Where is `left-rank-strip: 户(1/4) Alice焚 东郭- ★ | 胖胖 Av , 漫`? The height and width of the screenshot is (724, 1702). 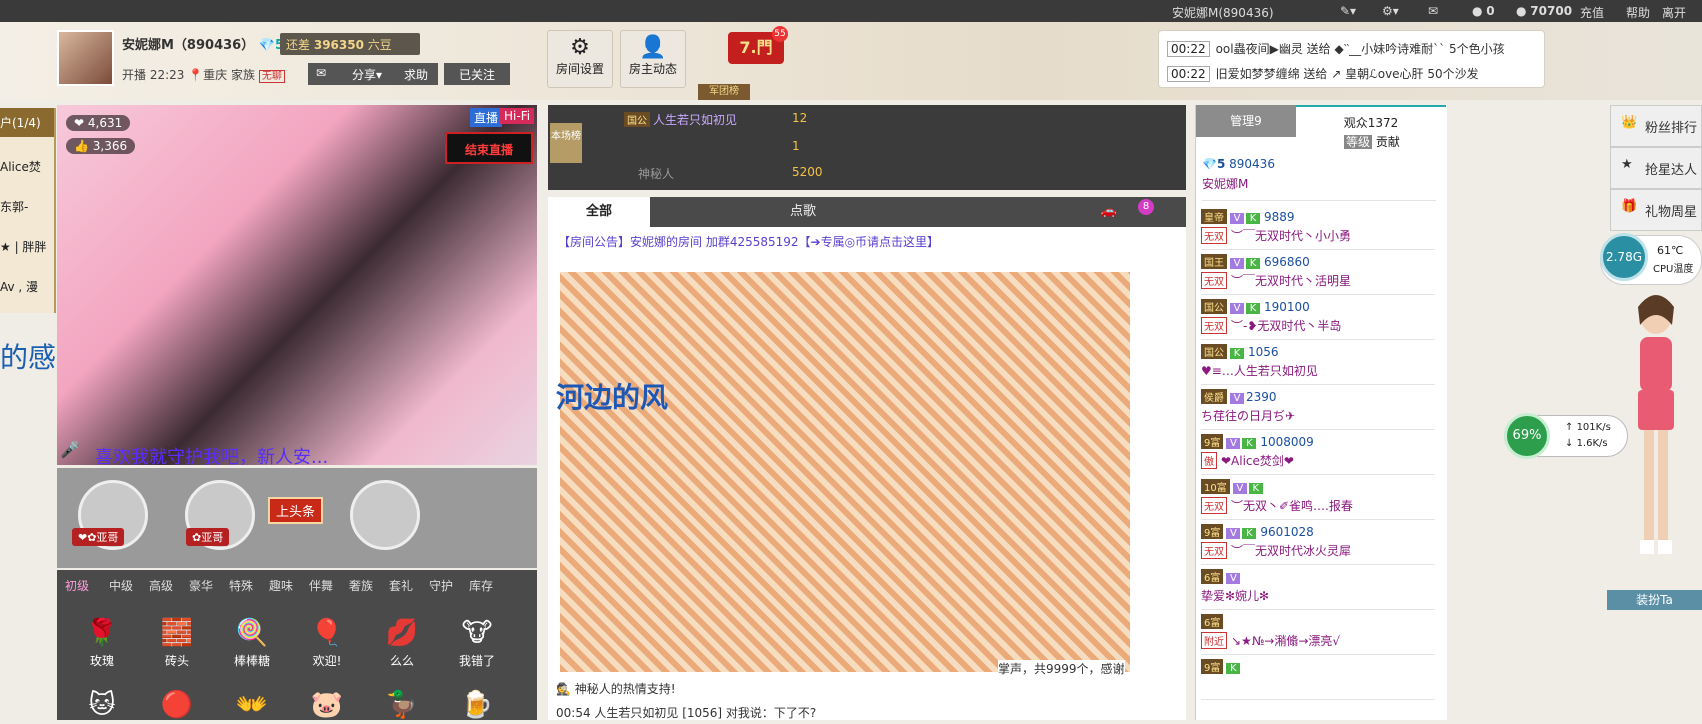
left-rank-strip: 户(1/4) Alice焚 东郭- ★ | 胖胖 Av , 漫 is located at coordinates (28, 210).